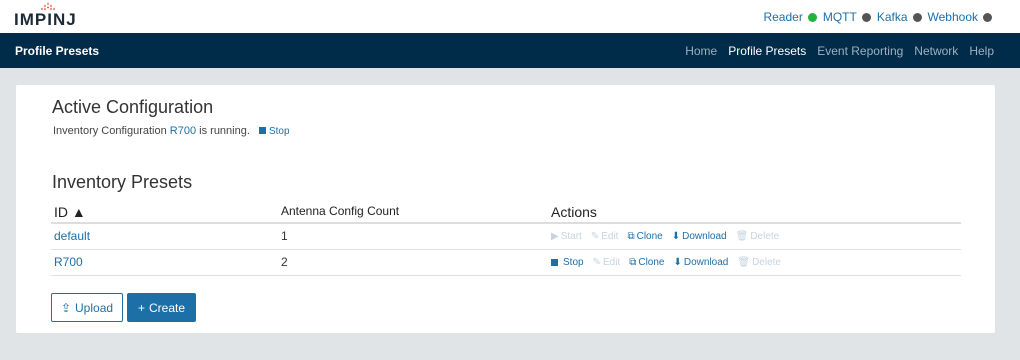 This screenshot has width=1020, height=360. I want to click on upload-button: ⇪ Upload, so click(87, 307).